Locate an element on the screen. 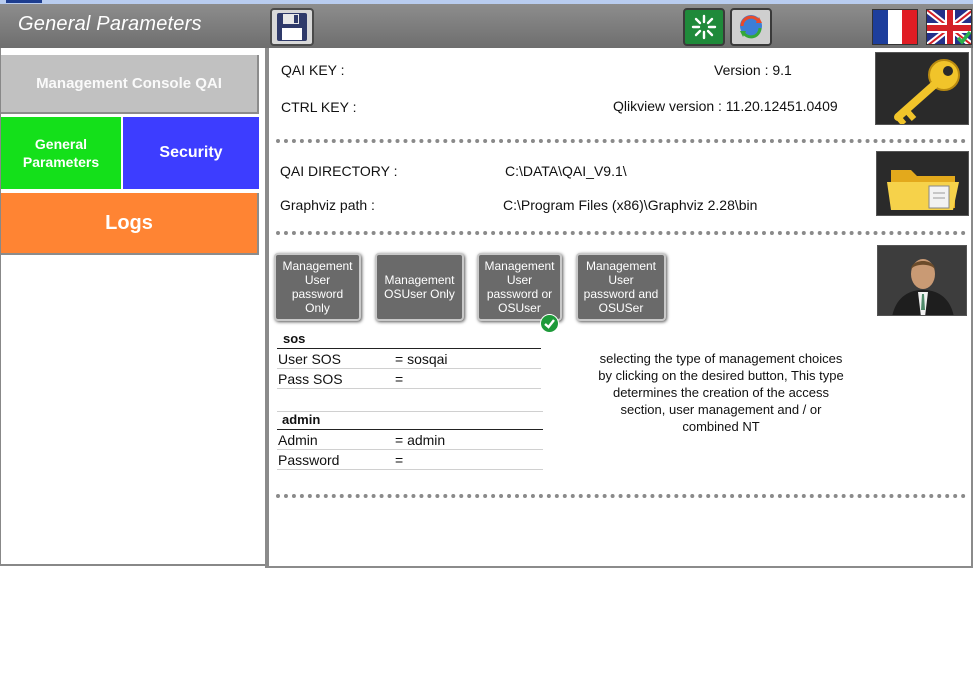 The image size is (973, 688). refresh-sync-icon is located at coordinates (751, 27).